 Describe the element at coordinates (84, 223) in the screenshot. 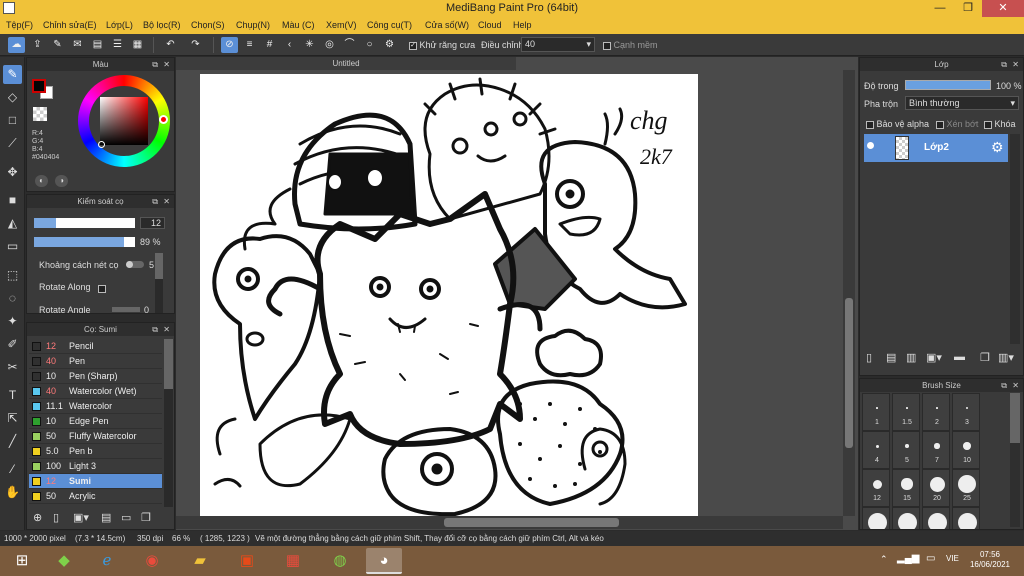

I see `brush-size-slider` at that location.